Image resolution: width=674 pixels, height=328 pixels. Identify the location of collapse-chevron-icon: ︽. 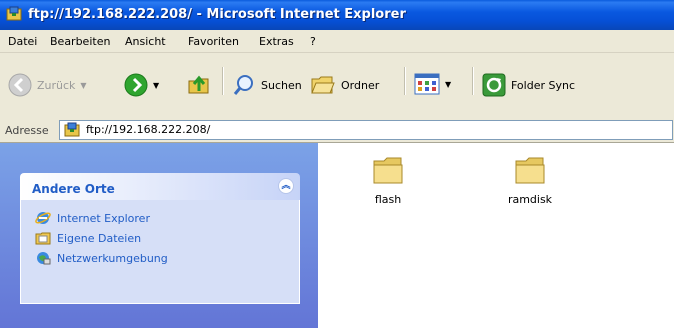
(286, 186).